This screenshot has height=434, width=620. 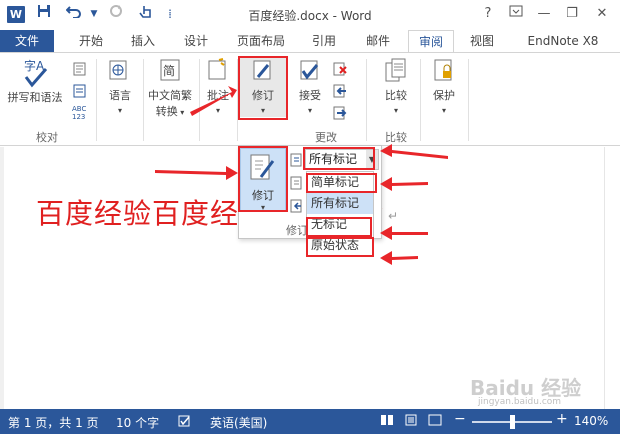 What do you see at coordinates (185, 422) in the screenshot?
I see `proofing-status-icon` at bounding box center [185, 422].